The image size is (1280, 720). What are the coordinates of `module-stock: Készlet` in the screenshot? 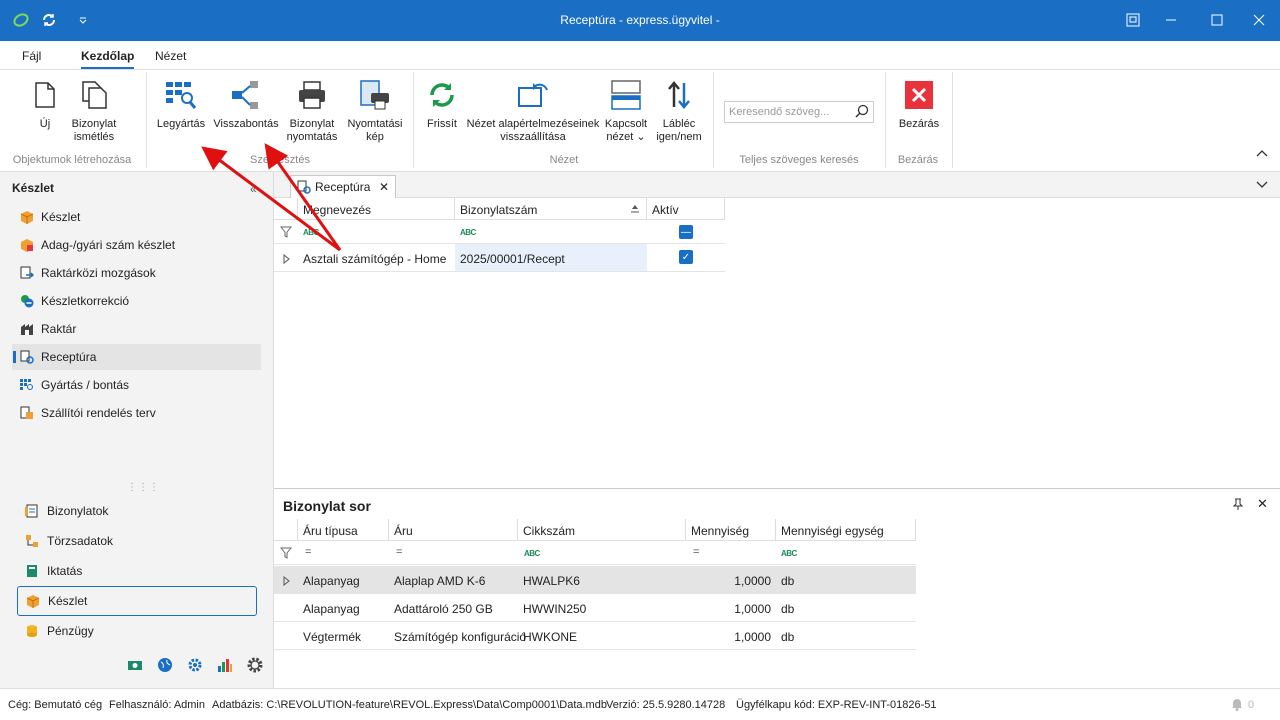 It's located at (137, 601).